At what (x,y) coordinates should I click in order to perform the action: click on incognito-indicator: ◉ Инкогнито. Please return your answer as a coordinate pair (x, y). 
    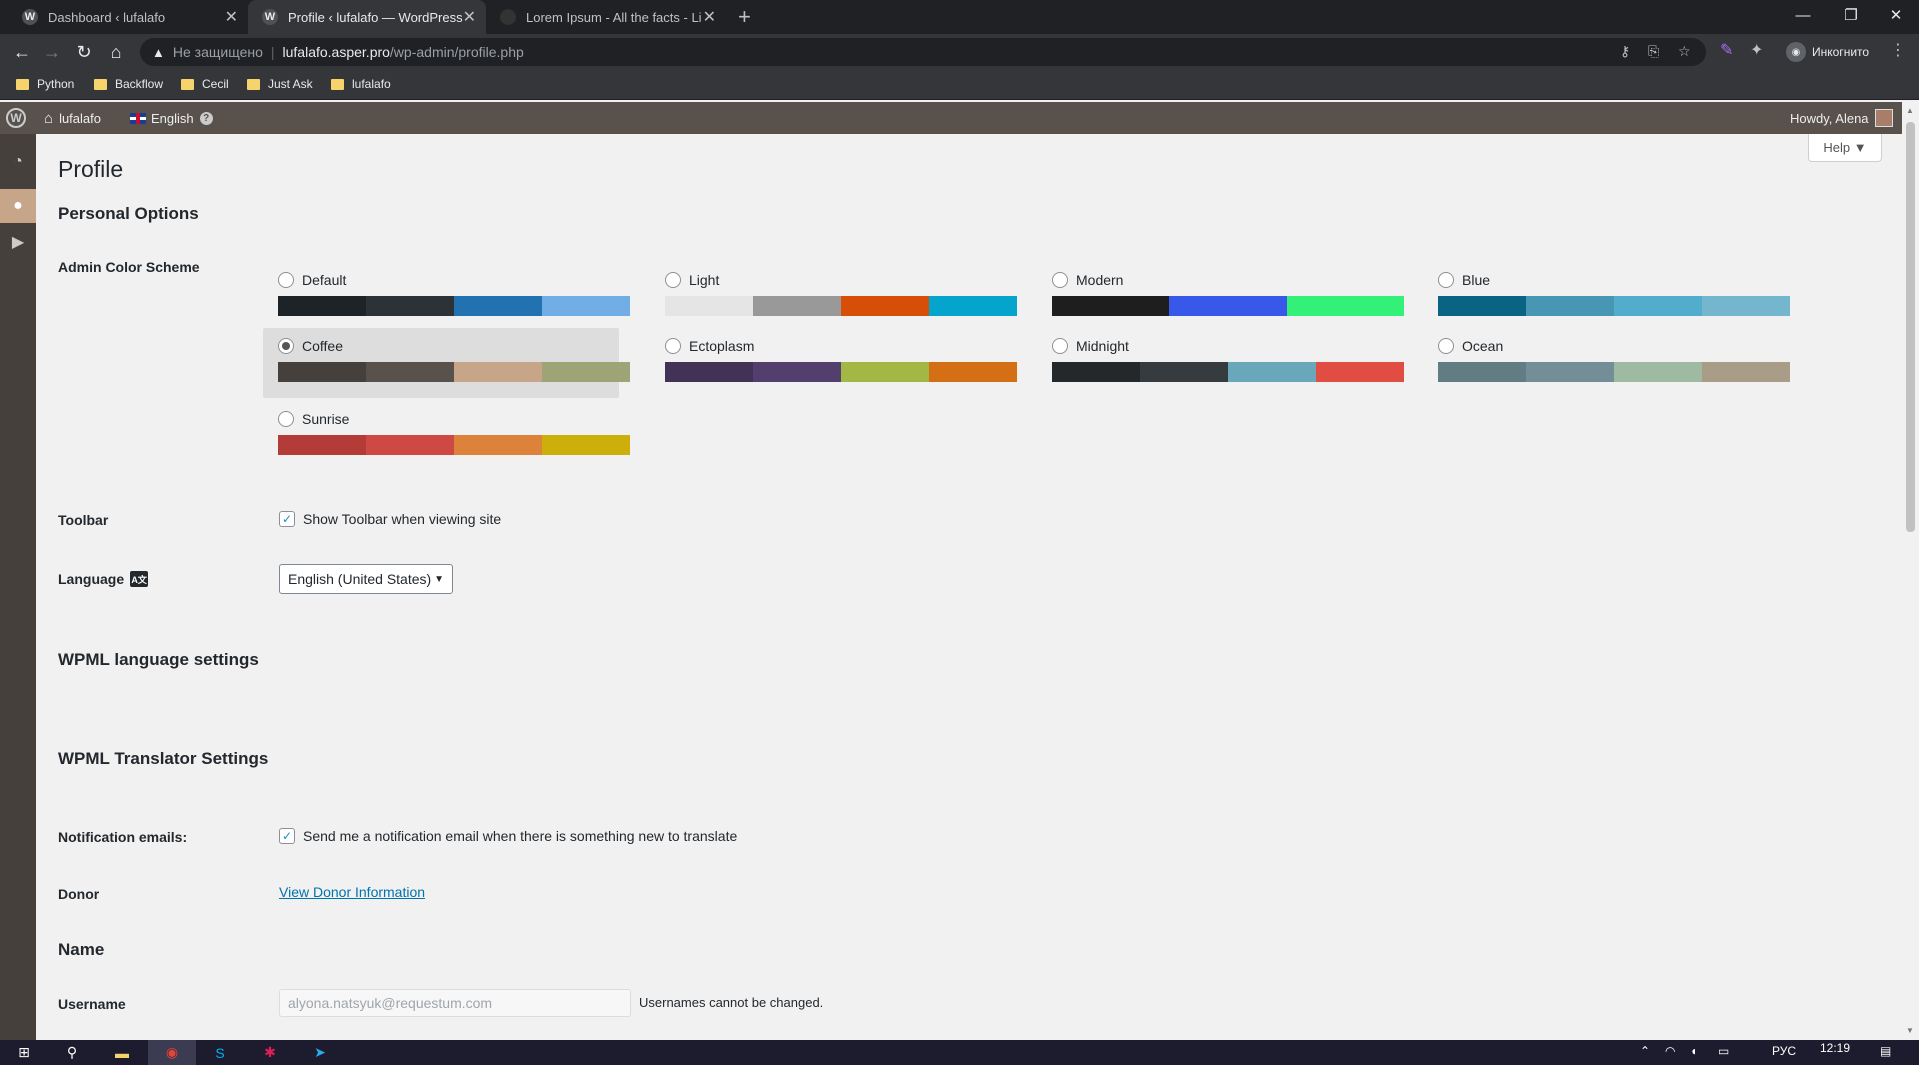
    Looking at the image, I should click on (1829, 52).